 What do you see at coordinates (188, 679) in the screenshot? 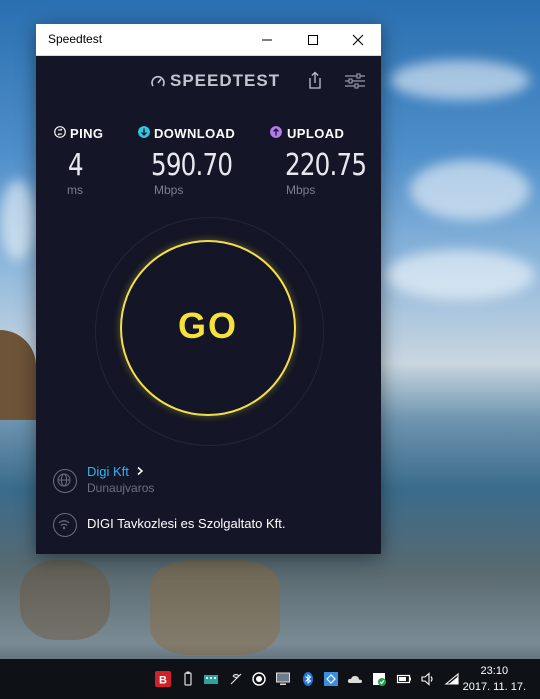
I see `usb-drive-tray-icon` at bounding box center [188, 679].